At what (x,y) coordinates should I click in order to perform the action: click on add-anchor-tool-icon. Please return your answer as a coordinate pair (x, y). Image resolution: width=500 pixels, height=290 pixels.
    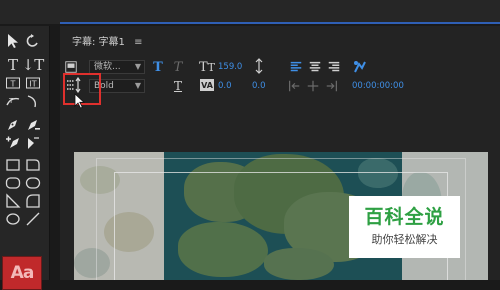
    Looking at the image, I should click on (13, 143).